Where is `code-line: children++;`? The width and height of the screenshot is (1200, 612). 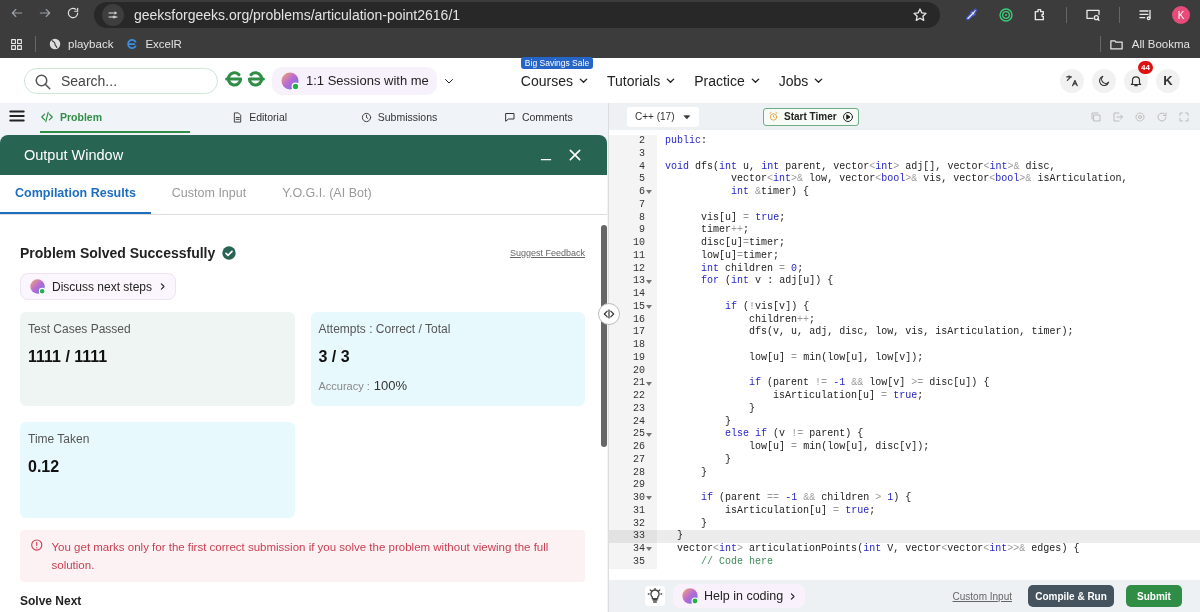 code-line: children++; is located at coordinates (782, 319).